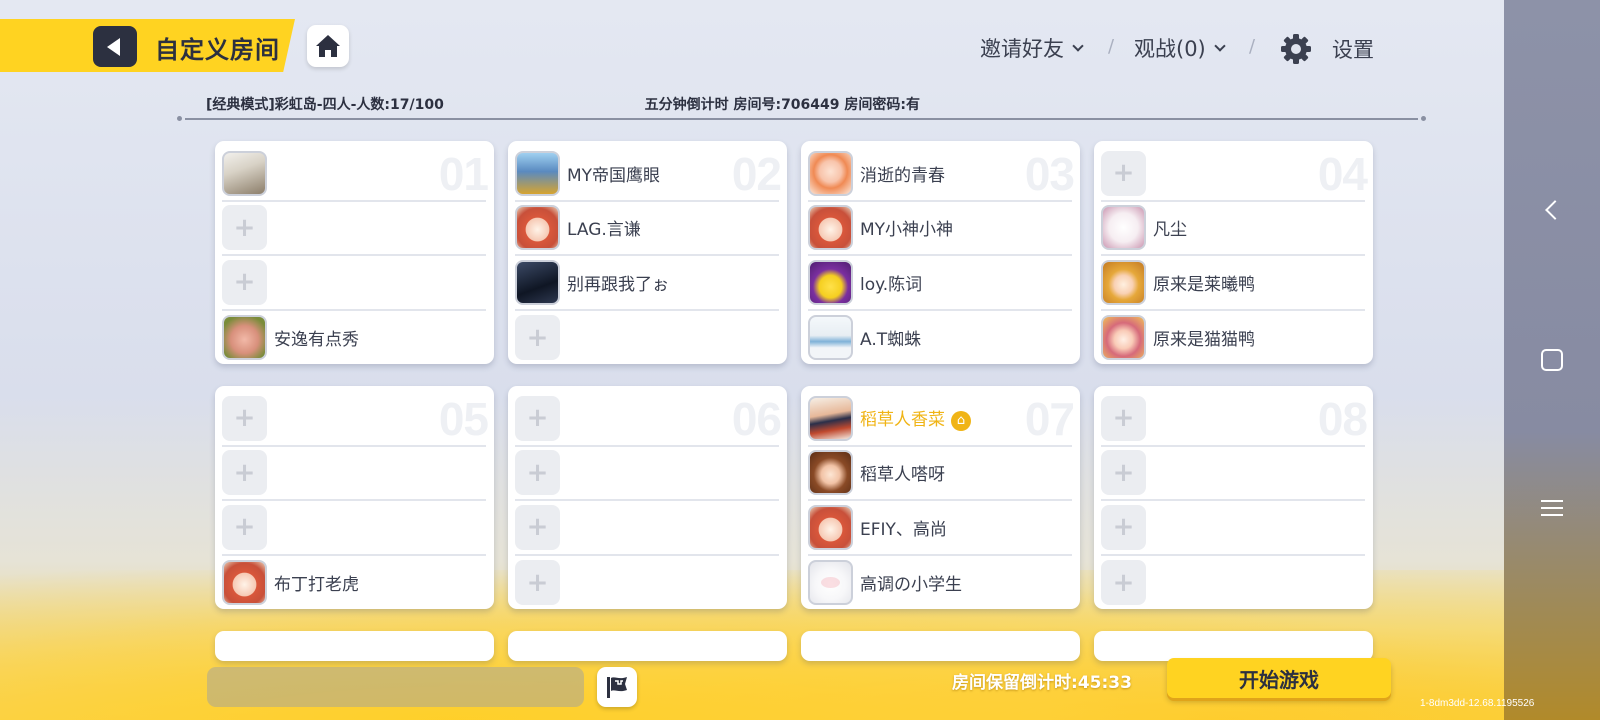 Image resolution: width=1600 pixels, height=720 pixels. What do you see at coordinates (316, 337) in the screenshot?
I see `player-name: 安逸有点秀` at bounding box center [316, 337].